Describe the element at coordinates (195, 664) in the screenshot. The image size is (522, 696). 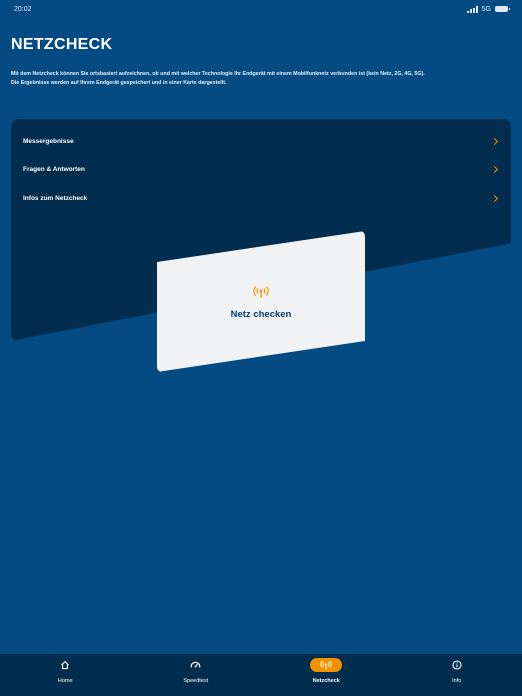
I see `speedometer-icon` at that location.